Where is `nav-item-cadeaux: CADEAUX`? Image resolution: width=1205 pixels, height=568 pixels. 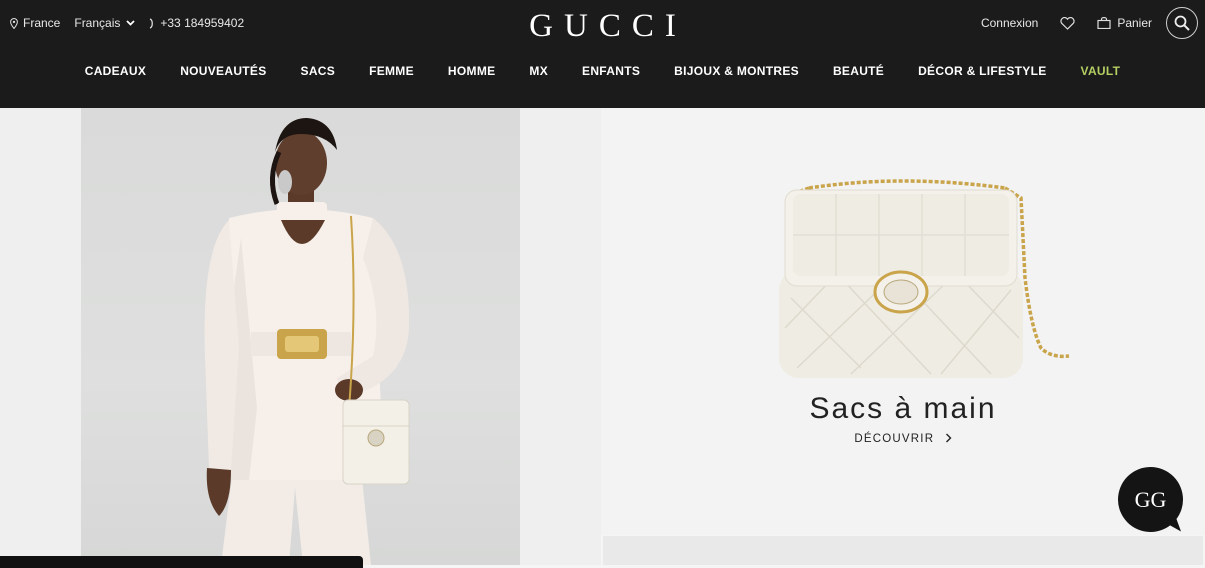
nav-item-cadeaux: CADEAUX is located at coordinates (115, 71).